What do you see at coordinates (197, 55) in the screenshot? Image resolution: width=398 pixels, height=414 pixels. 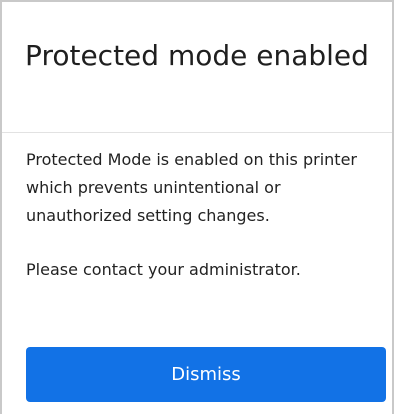 I see `dialog-title: Protected mode enabled` at bounding box center [197, 55].